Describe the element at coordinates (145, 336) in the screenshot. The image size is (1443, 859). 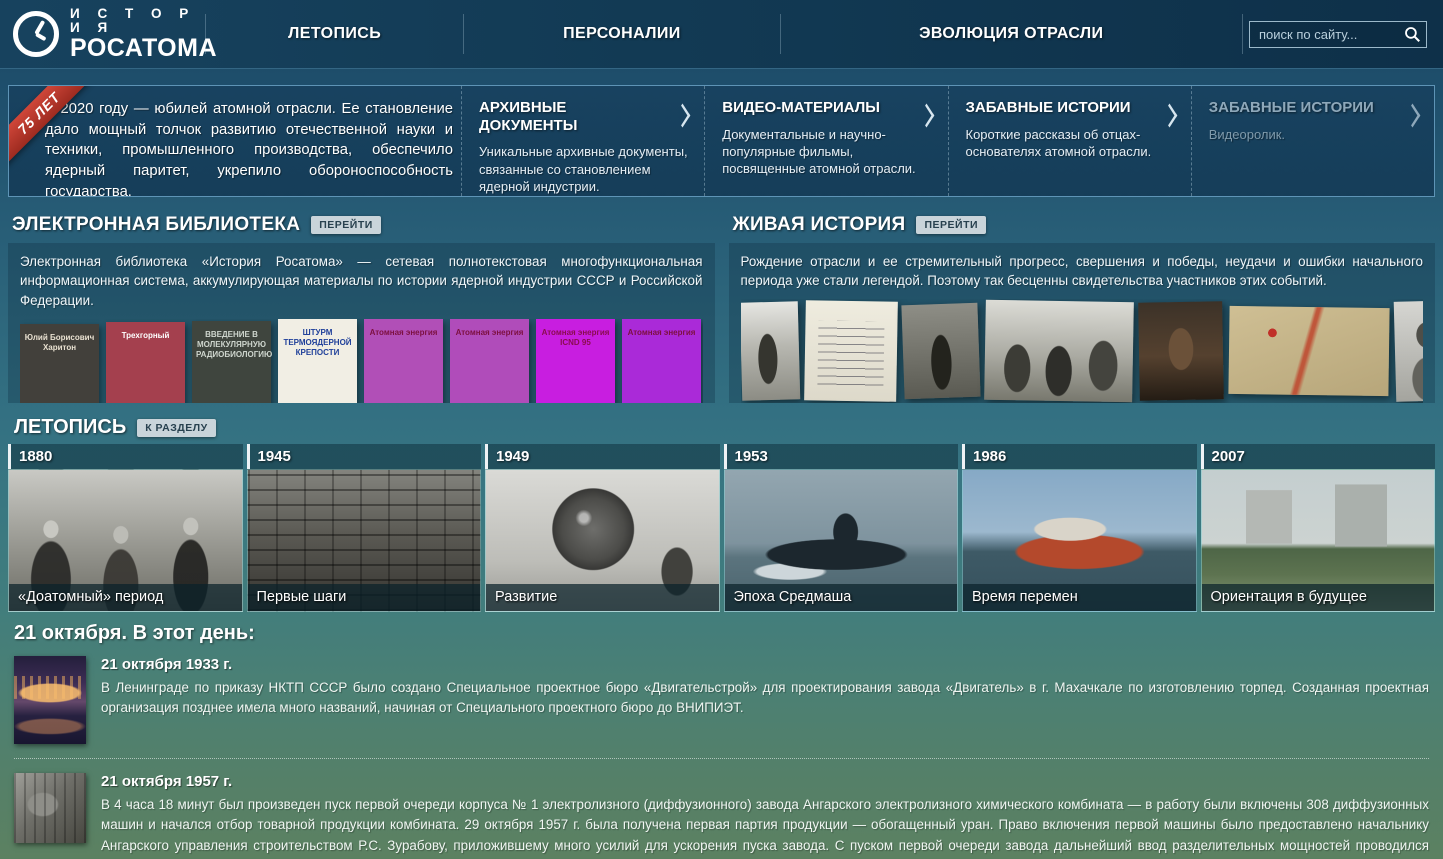
I see `book-cover-title: Трехгорный` at that location.